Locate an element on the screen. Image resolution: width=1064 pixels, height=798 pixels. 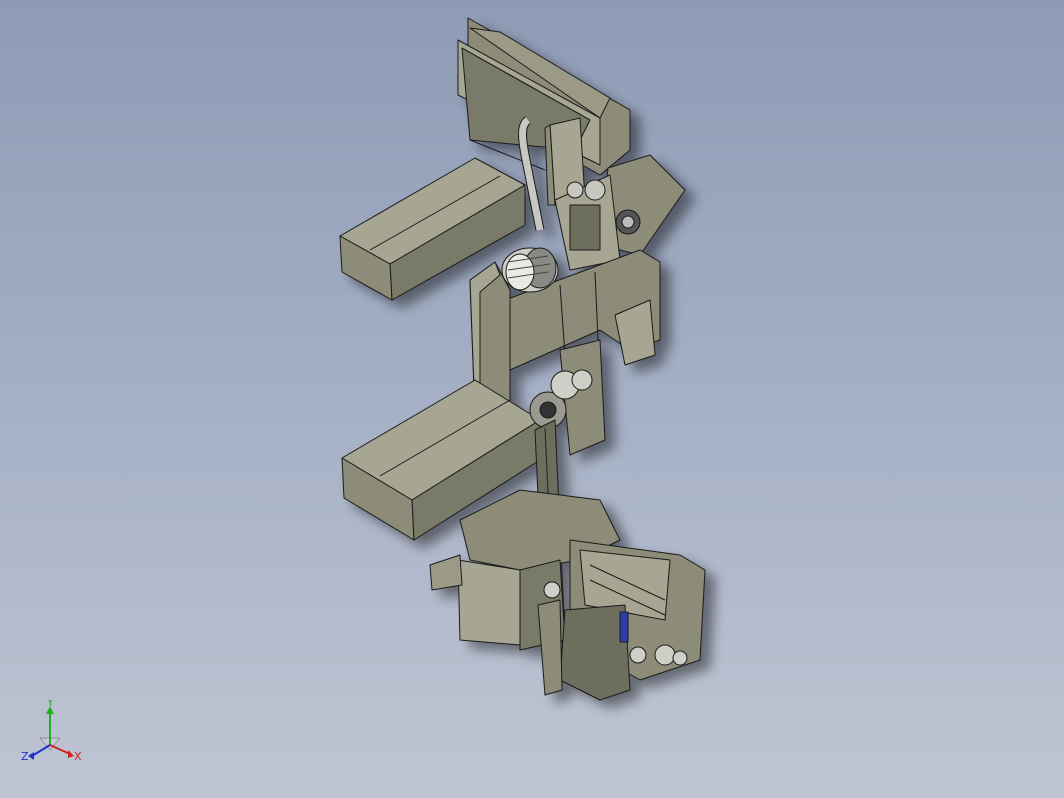
coordinate-triad: Y X Z is located at coordinates (51, 731).